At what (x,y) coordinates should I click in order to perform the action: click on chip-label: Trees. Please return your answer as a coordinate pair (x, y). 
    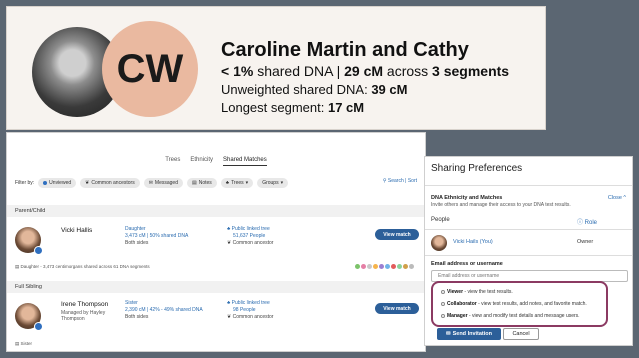
    Looking at the image, I should click on (237, 183).